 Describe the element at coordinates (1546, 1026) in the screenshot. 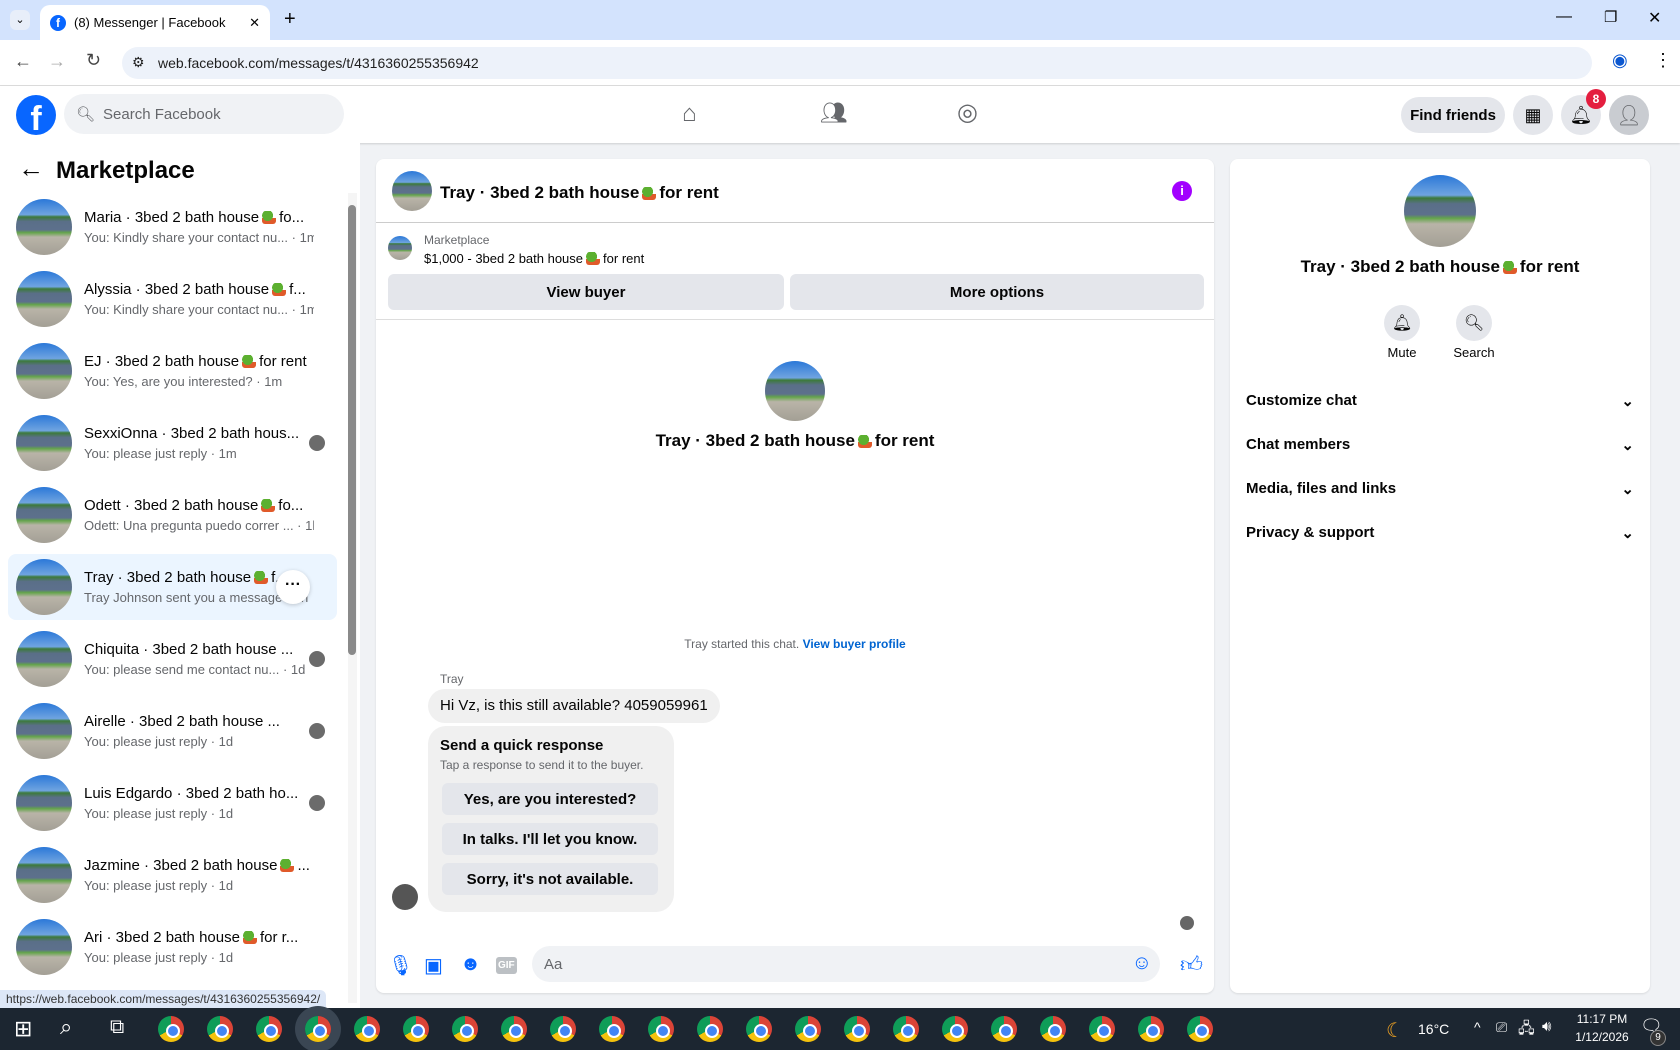

I see `volume-icon: 🔊︎` at that location.